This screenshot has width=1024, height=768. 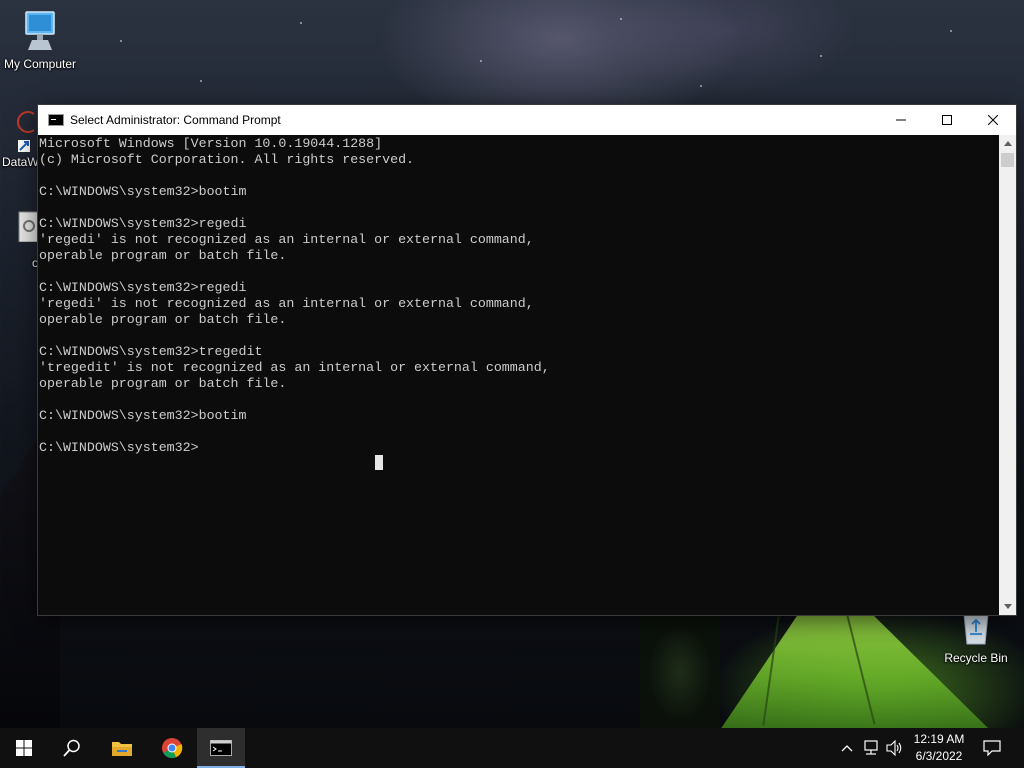 I want to click on scroll-up-icon, so click(x=1007, y=143).